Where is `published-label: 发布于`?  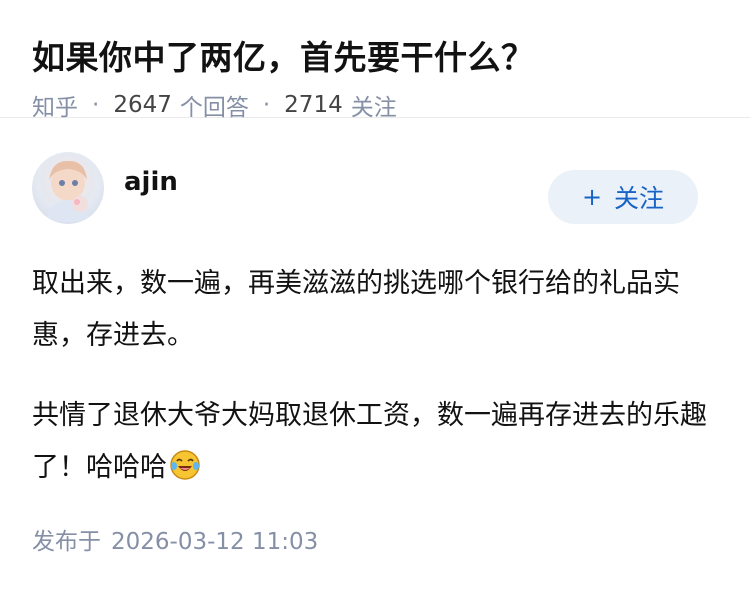 published-label: 发布于 is located at coordinates (66, 542).